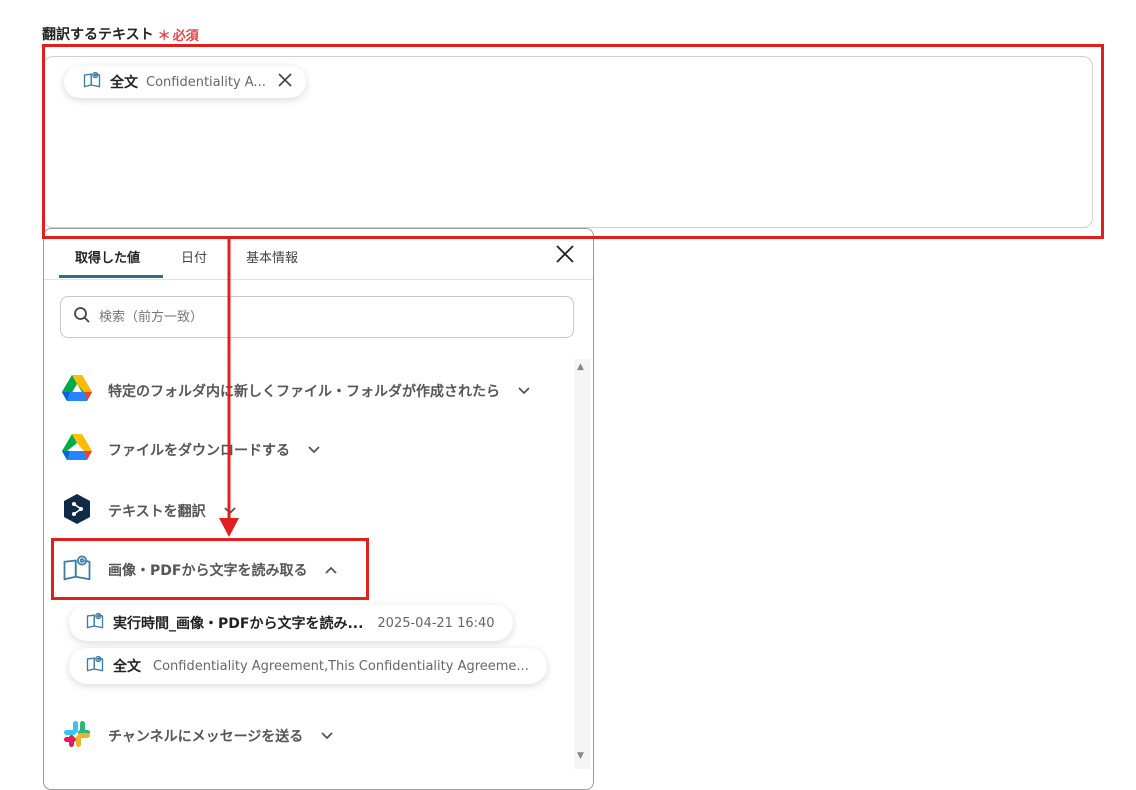  What do you see at coordinates (185, 36) in the screenshot?
I see `required-text: 必須` at bounding box center [185, 36].